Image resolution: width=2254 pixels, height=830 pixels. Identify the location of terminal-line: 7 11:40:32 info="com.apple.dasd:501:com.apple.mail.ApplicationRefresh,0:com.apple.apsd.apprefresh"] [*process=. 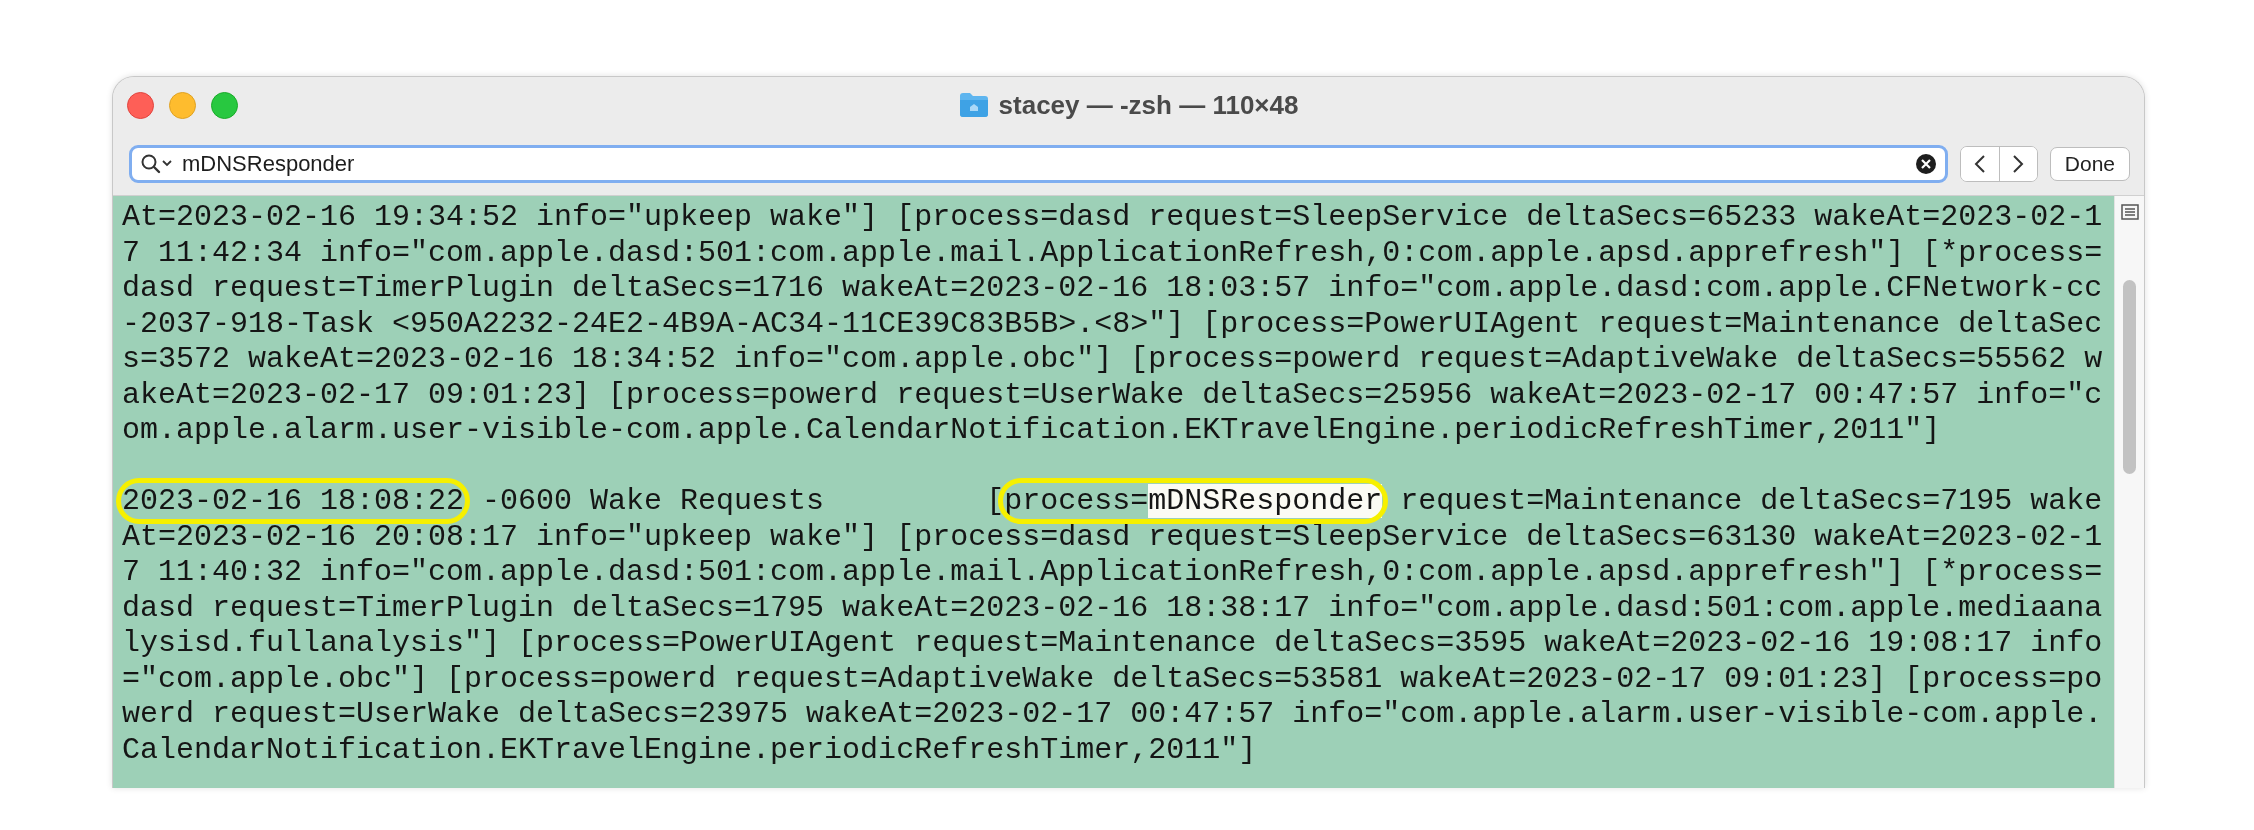
(1113, 573).